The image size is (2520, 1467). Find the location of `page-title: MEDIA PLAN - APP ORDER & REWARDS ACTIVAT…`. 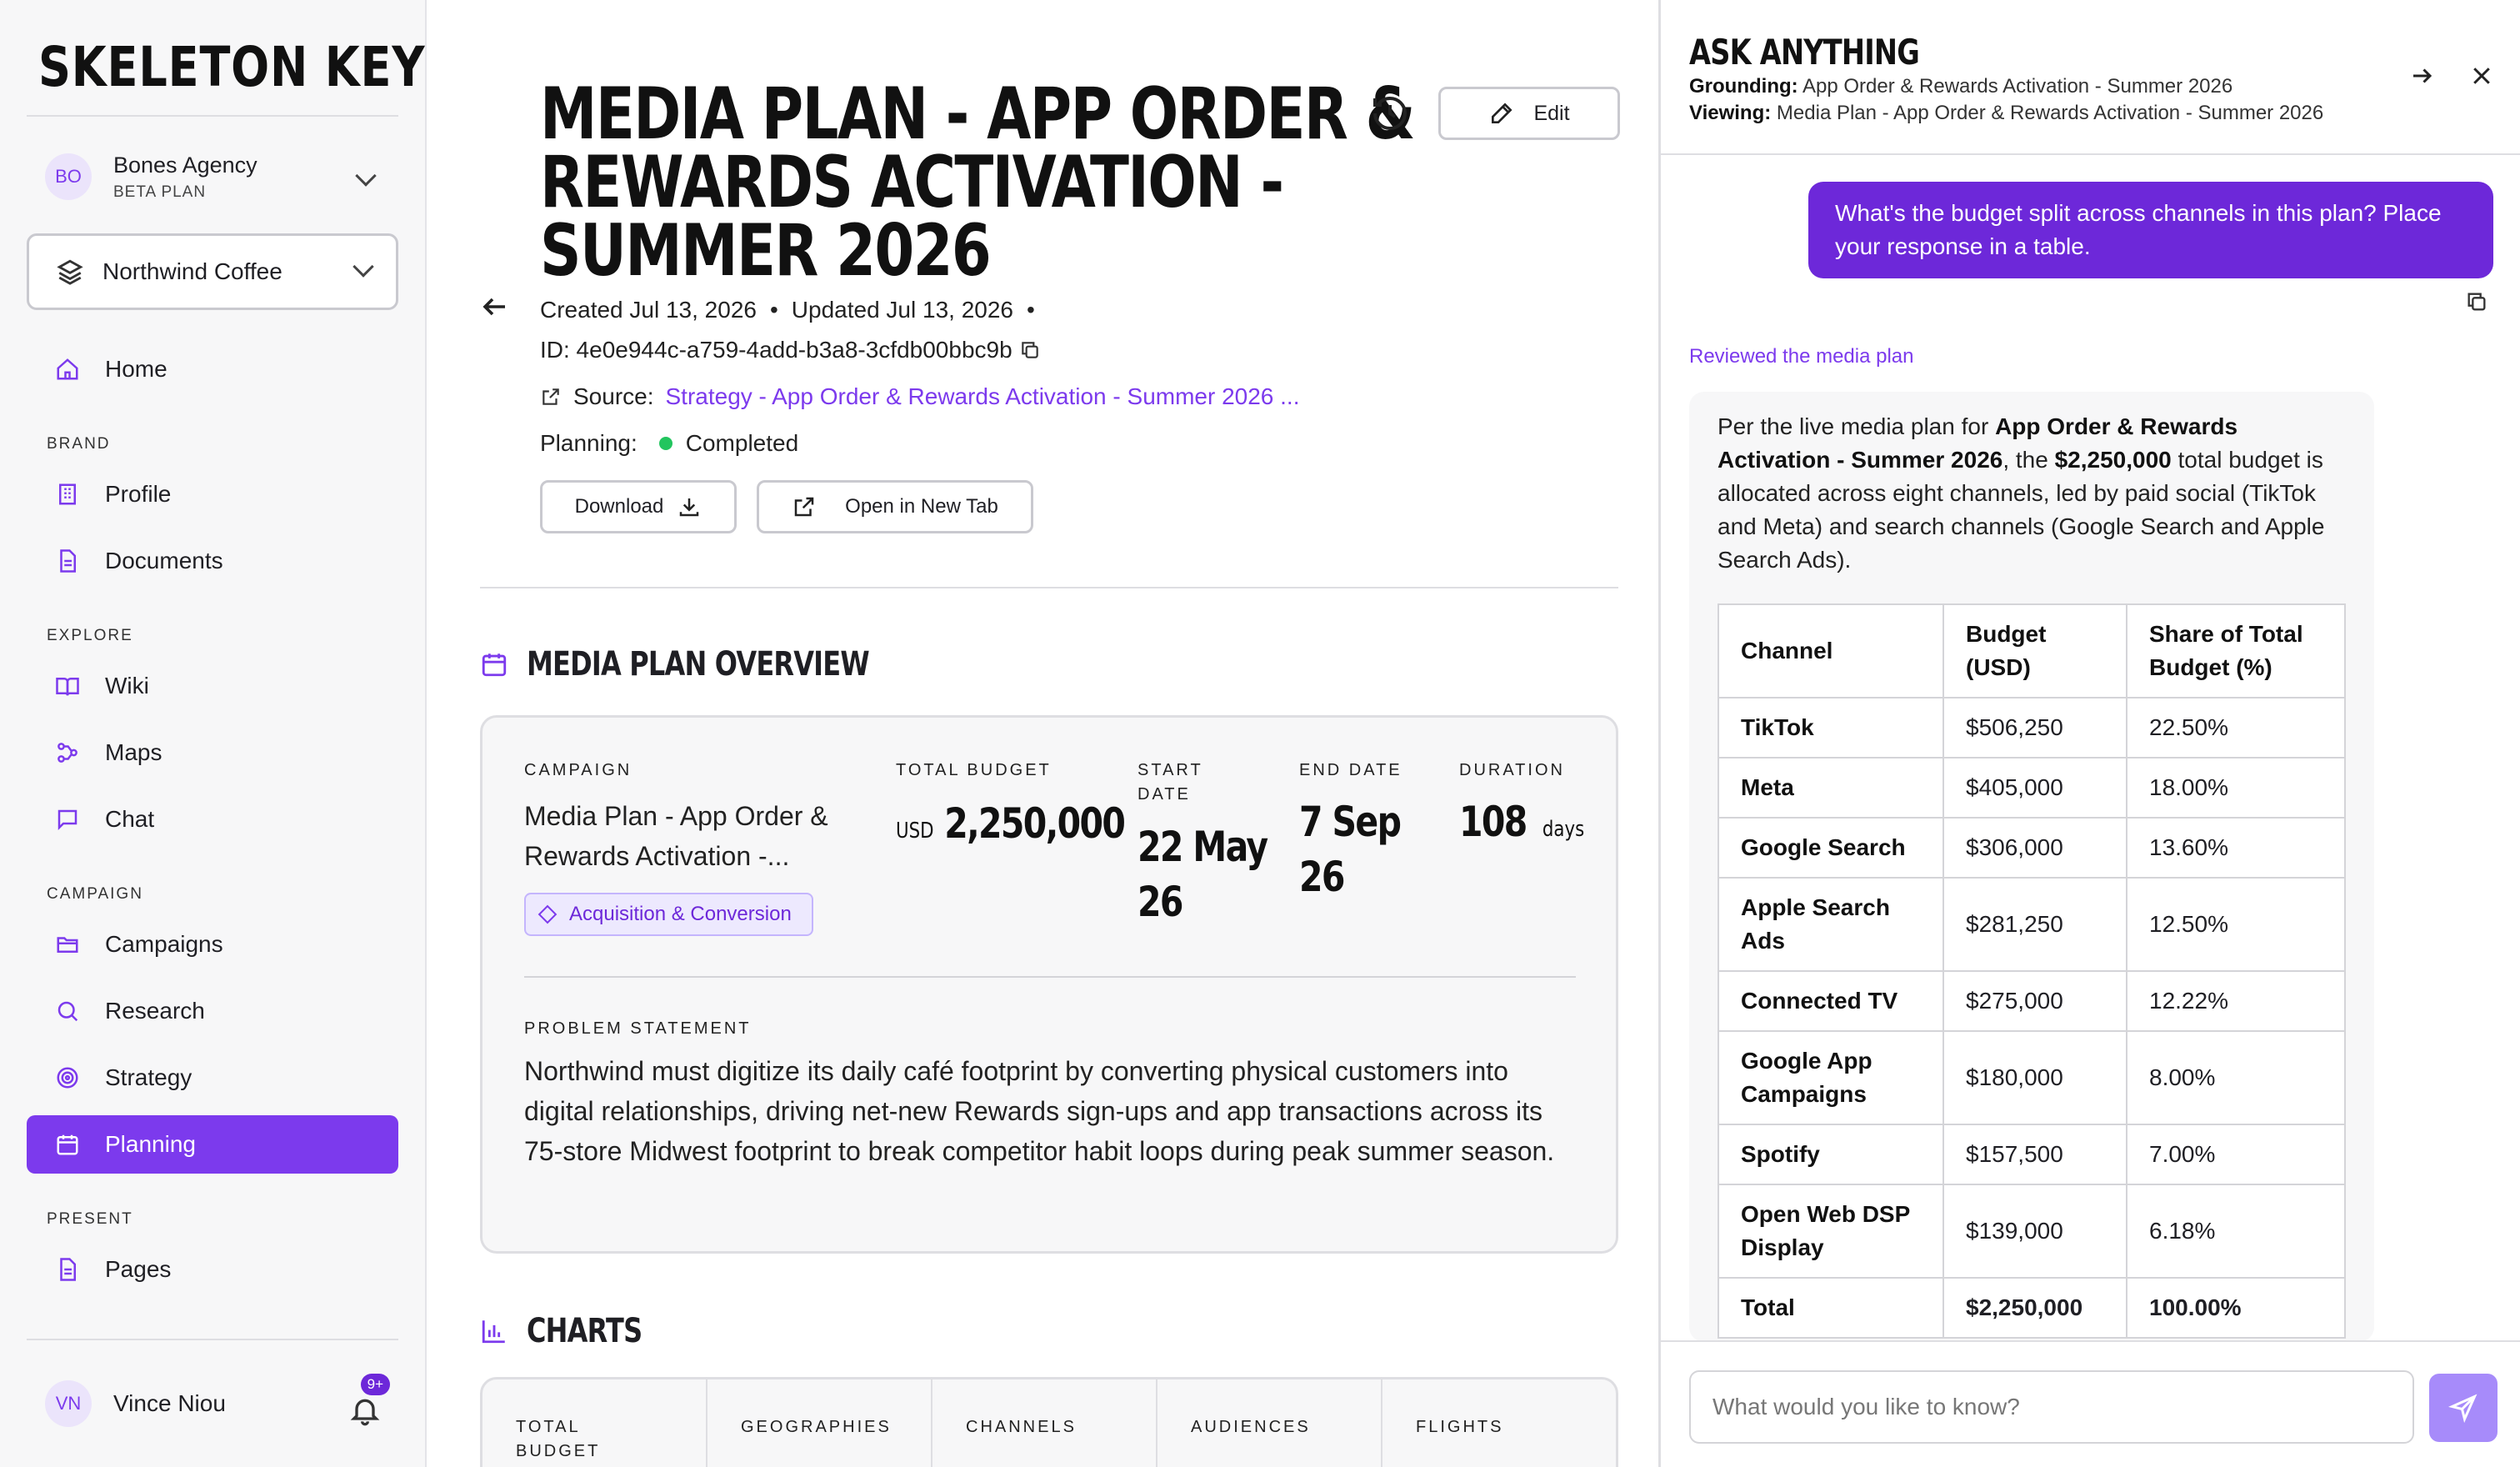

page-title: MEDIA PLAN - APP ORDER & REWARDS ACTIVAT… is located at coordinates (978, 180).